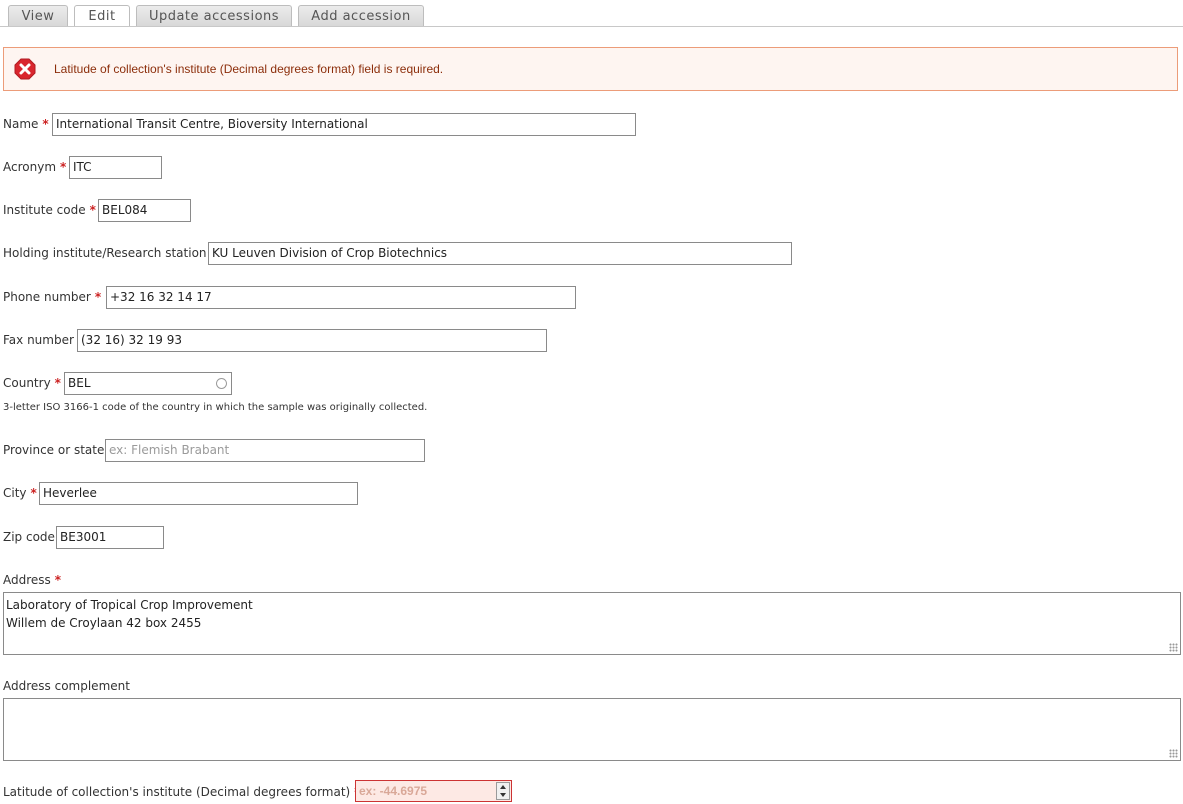 Image resolution: width=1183 pixels, height=804 pixels. I want to click on fax-input: (32 16) 32 19 93, so click(312, 340).